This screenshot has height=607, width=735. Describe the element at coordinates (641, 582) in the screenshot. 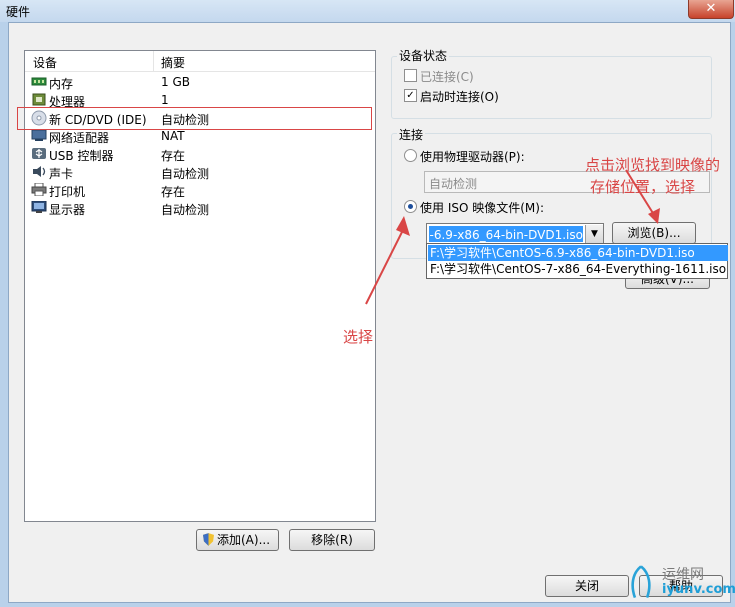

I see `watermark-logo-icon` at that location.